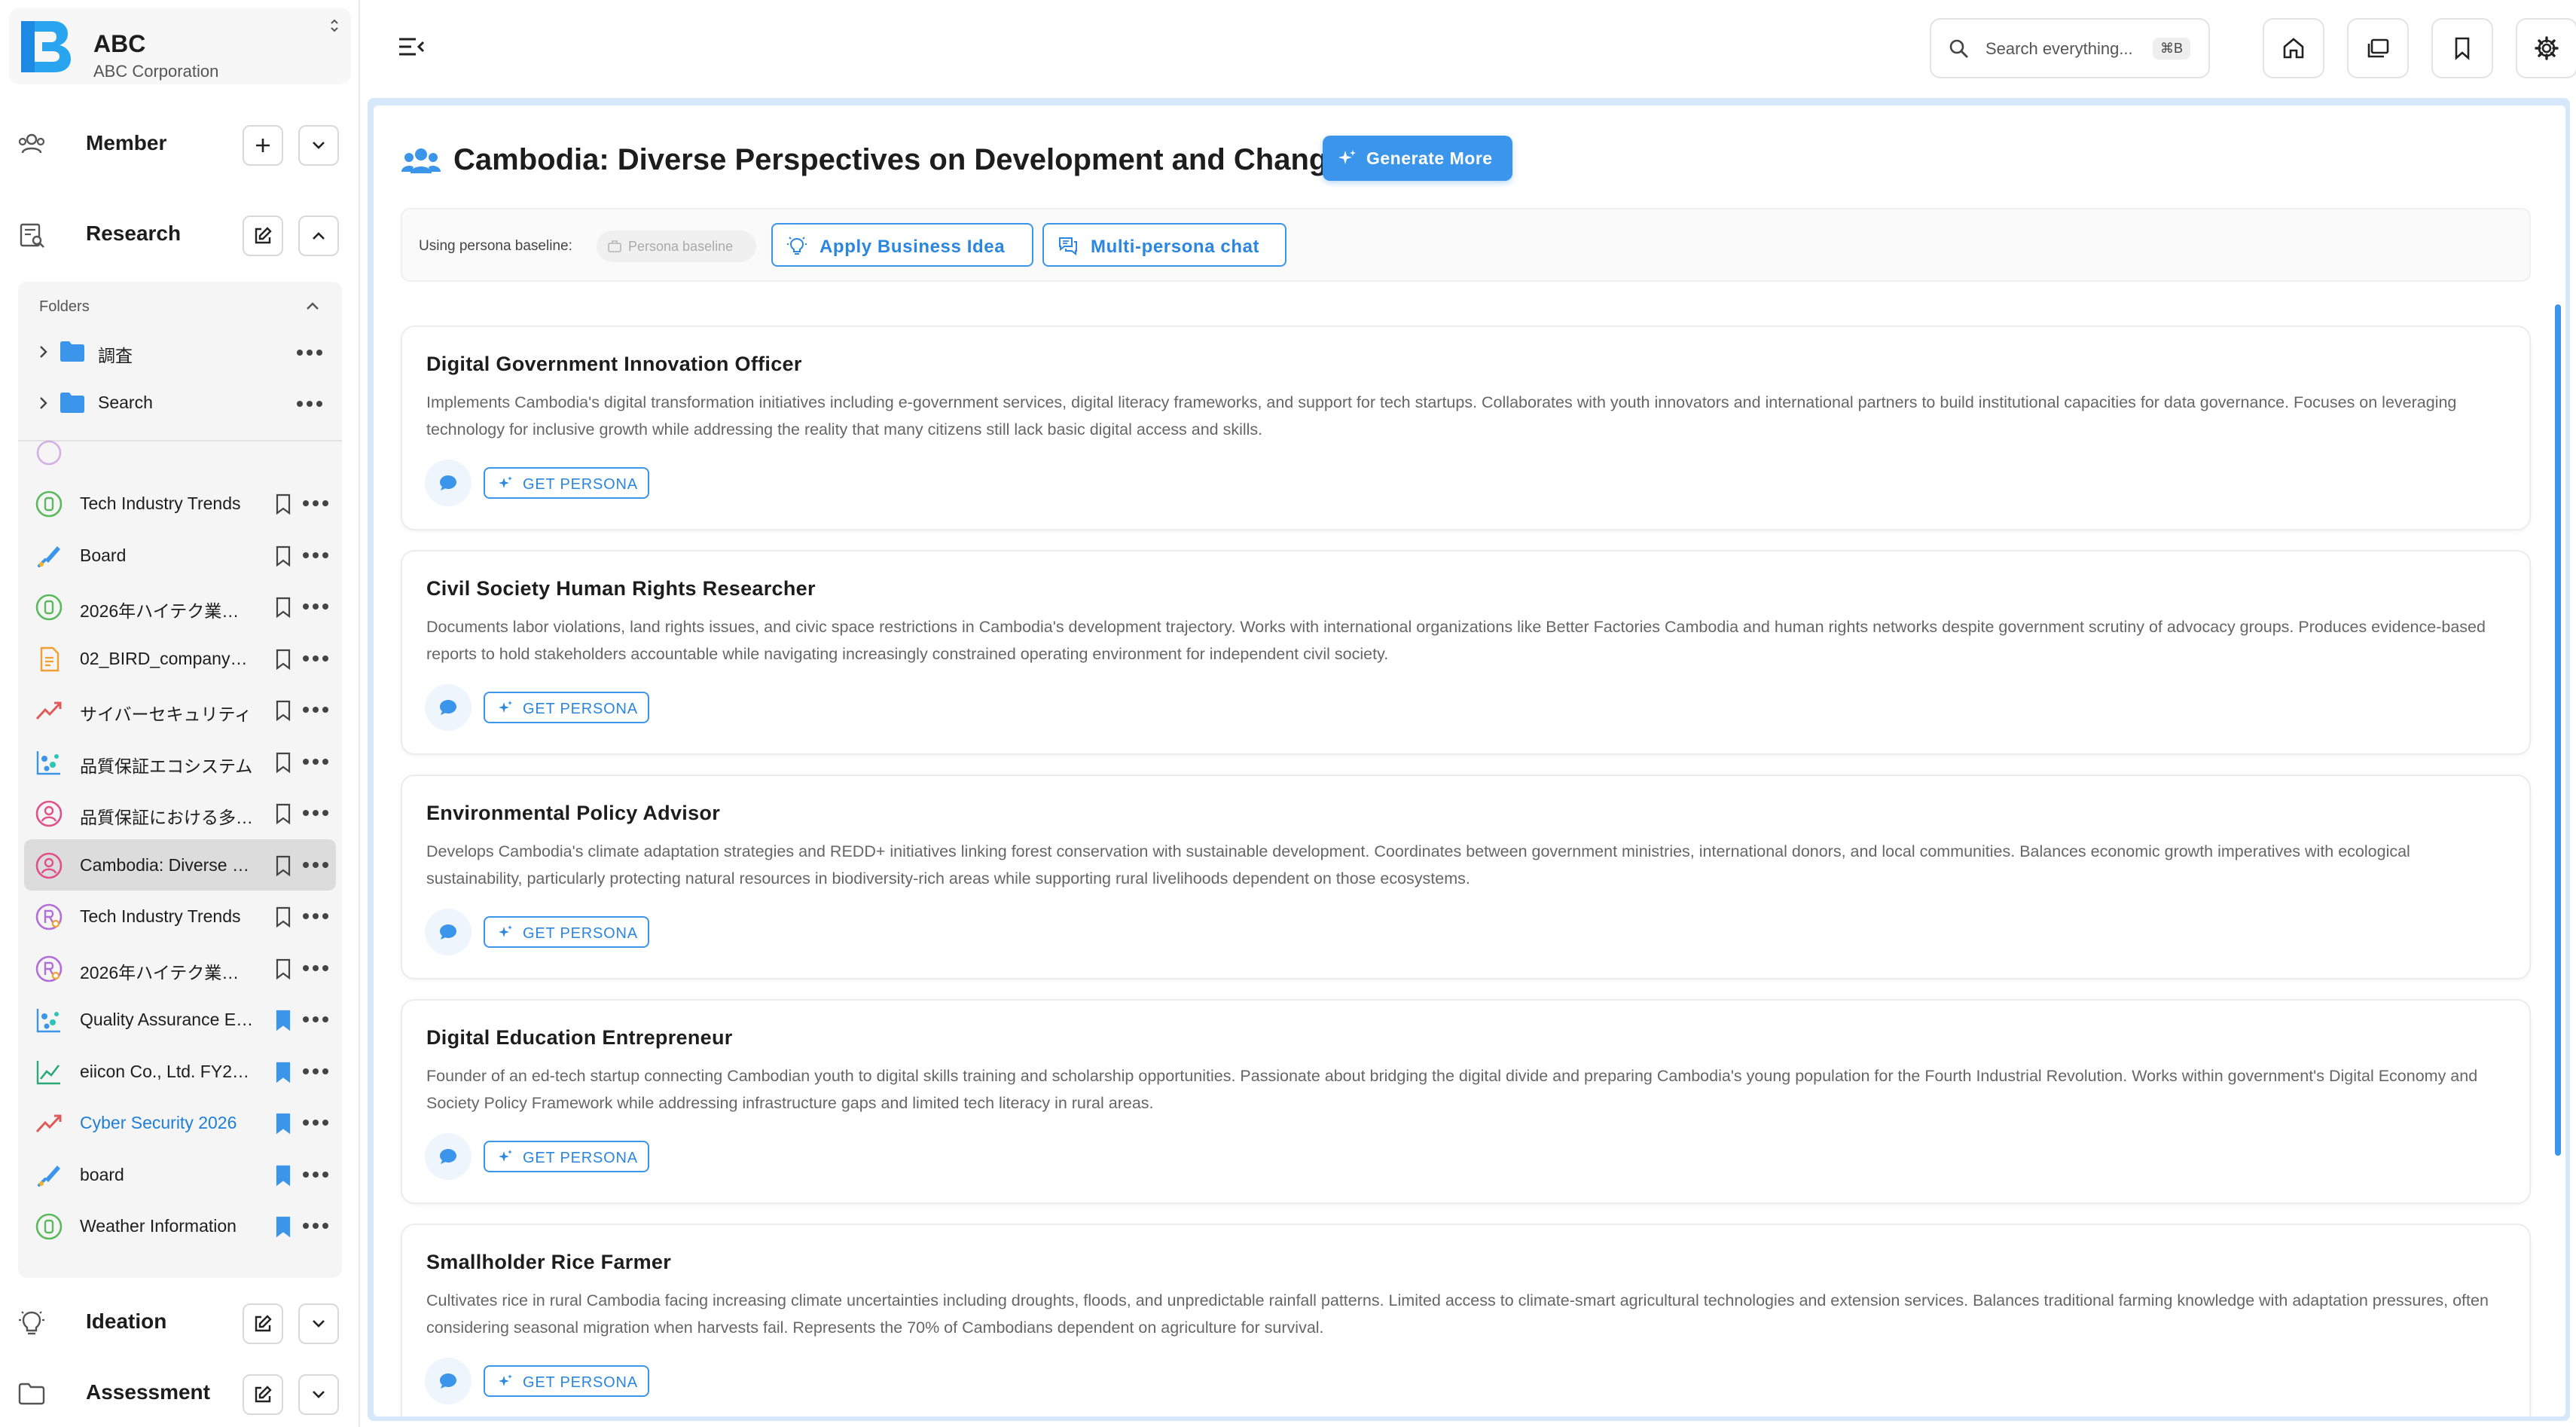 The image size is (2576, 1427). What do you see at coordinates (180, 1175) in the screenshot?
I see `sidebar-research-item: board` at bounding box center [180, 1175].